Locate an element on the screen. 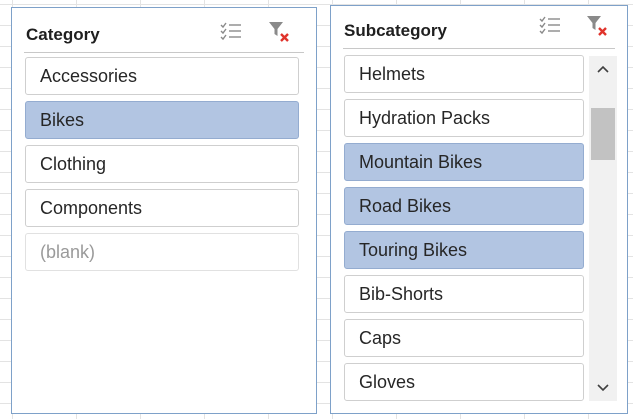  slicer-item-blank: (blank) is located at coordinates (162, 252).